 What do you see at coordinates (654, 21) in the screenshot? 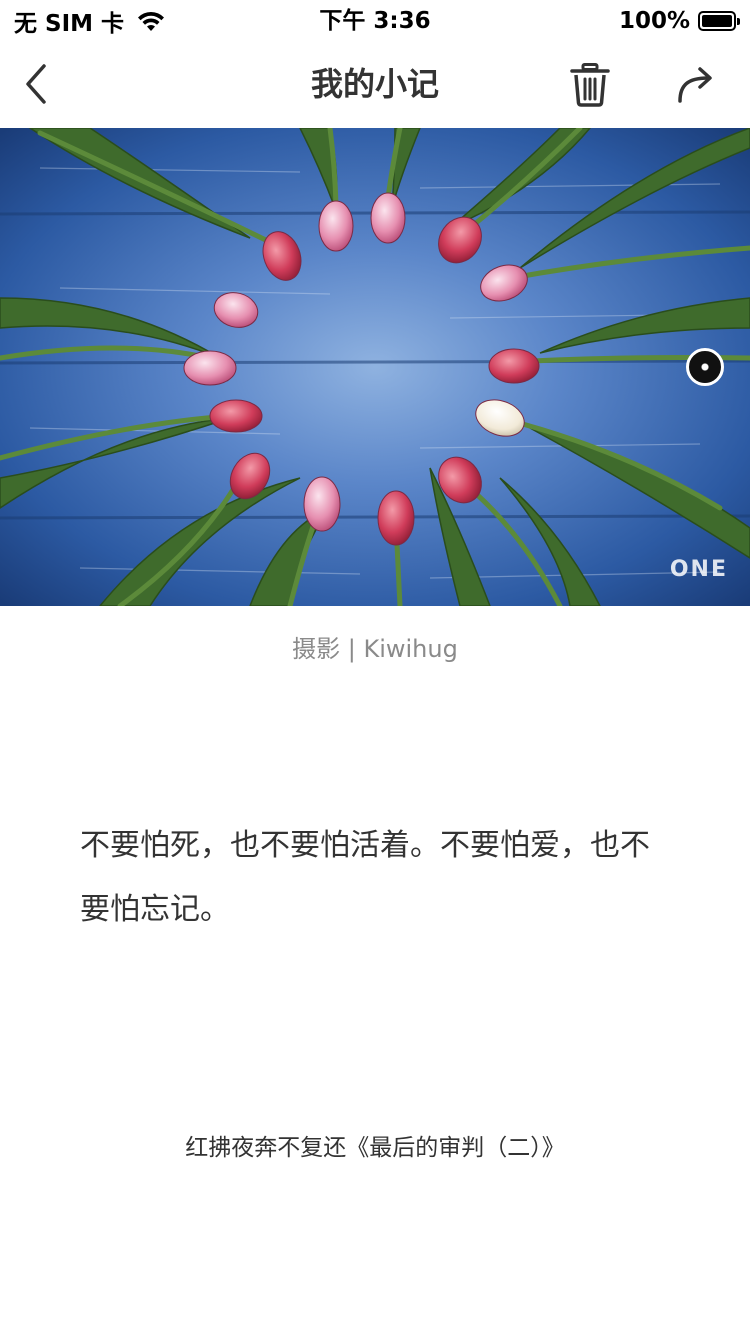
I see `battery-percent: 100%` at bounding box center [654, 21].